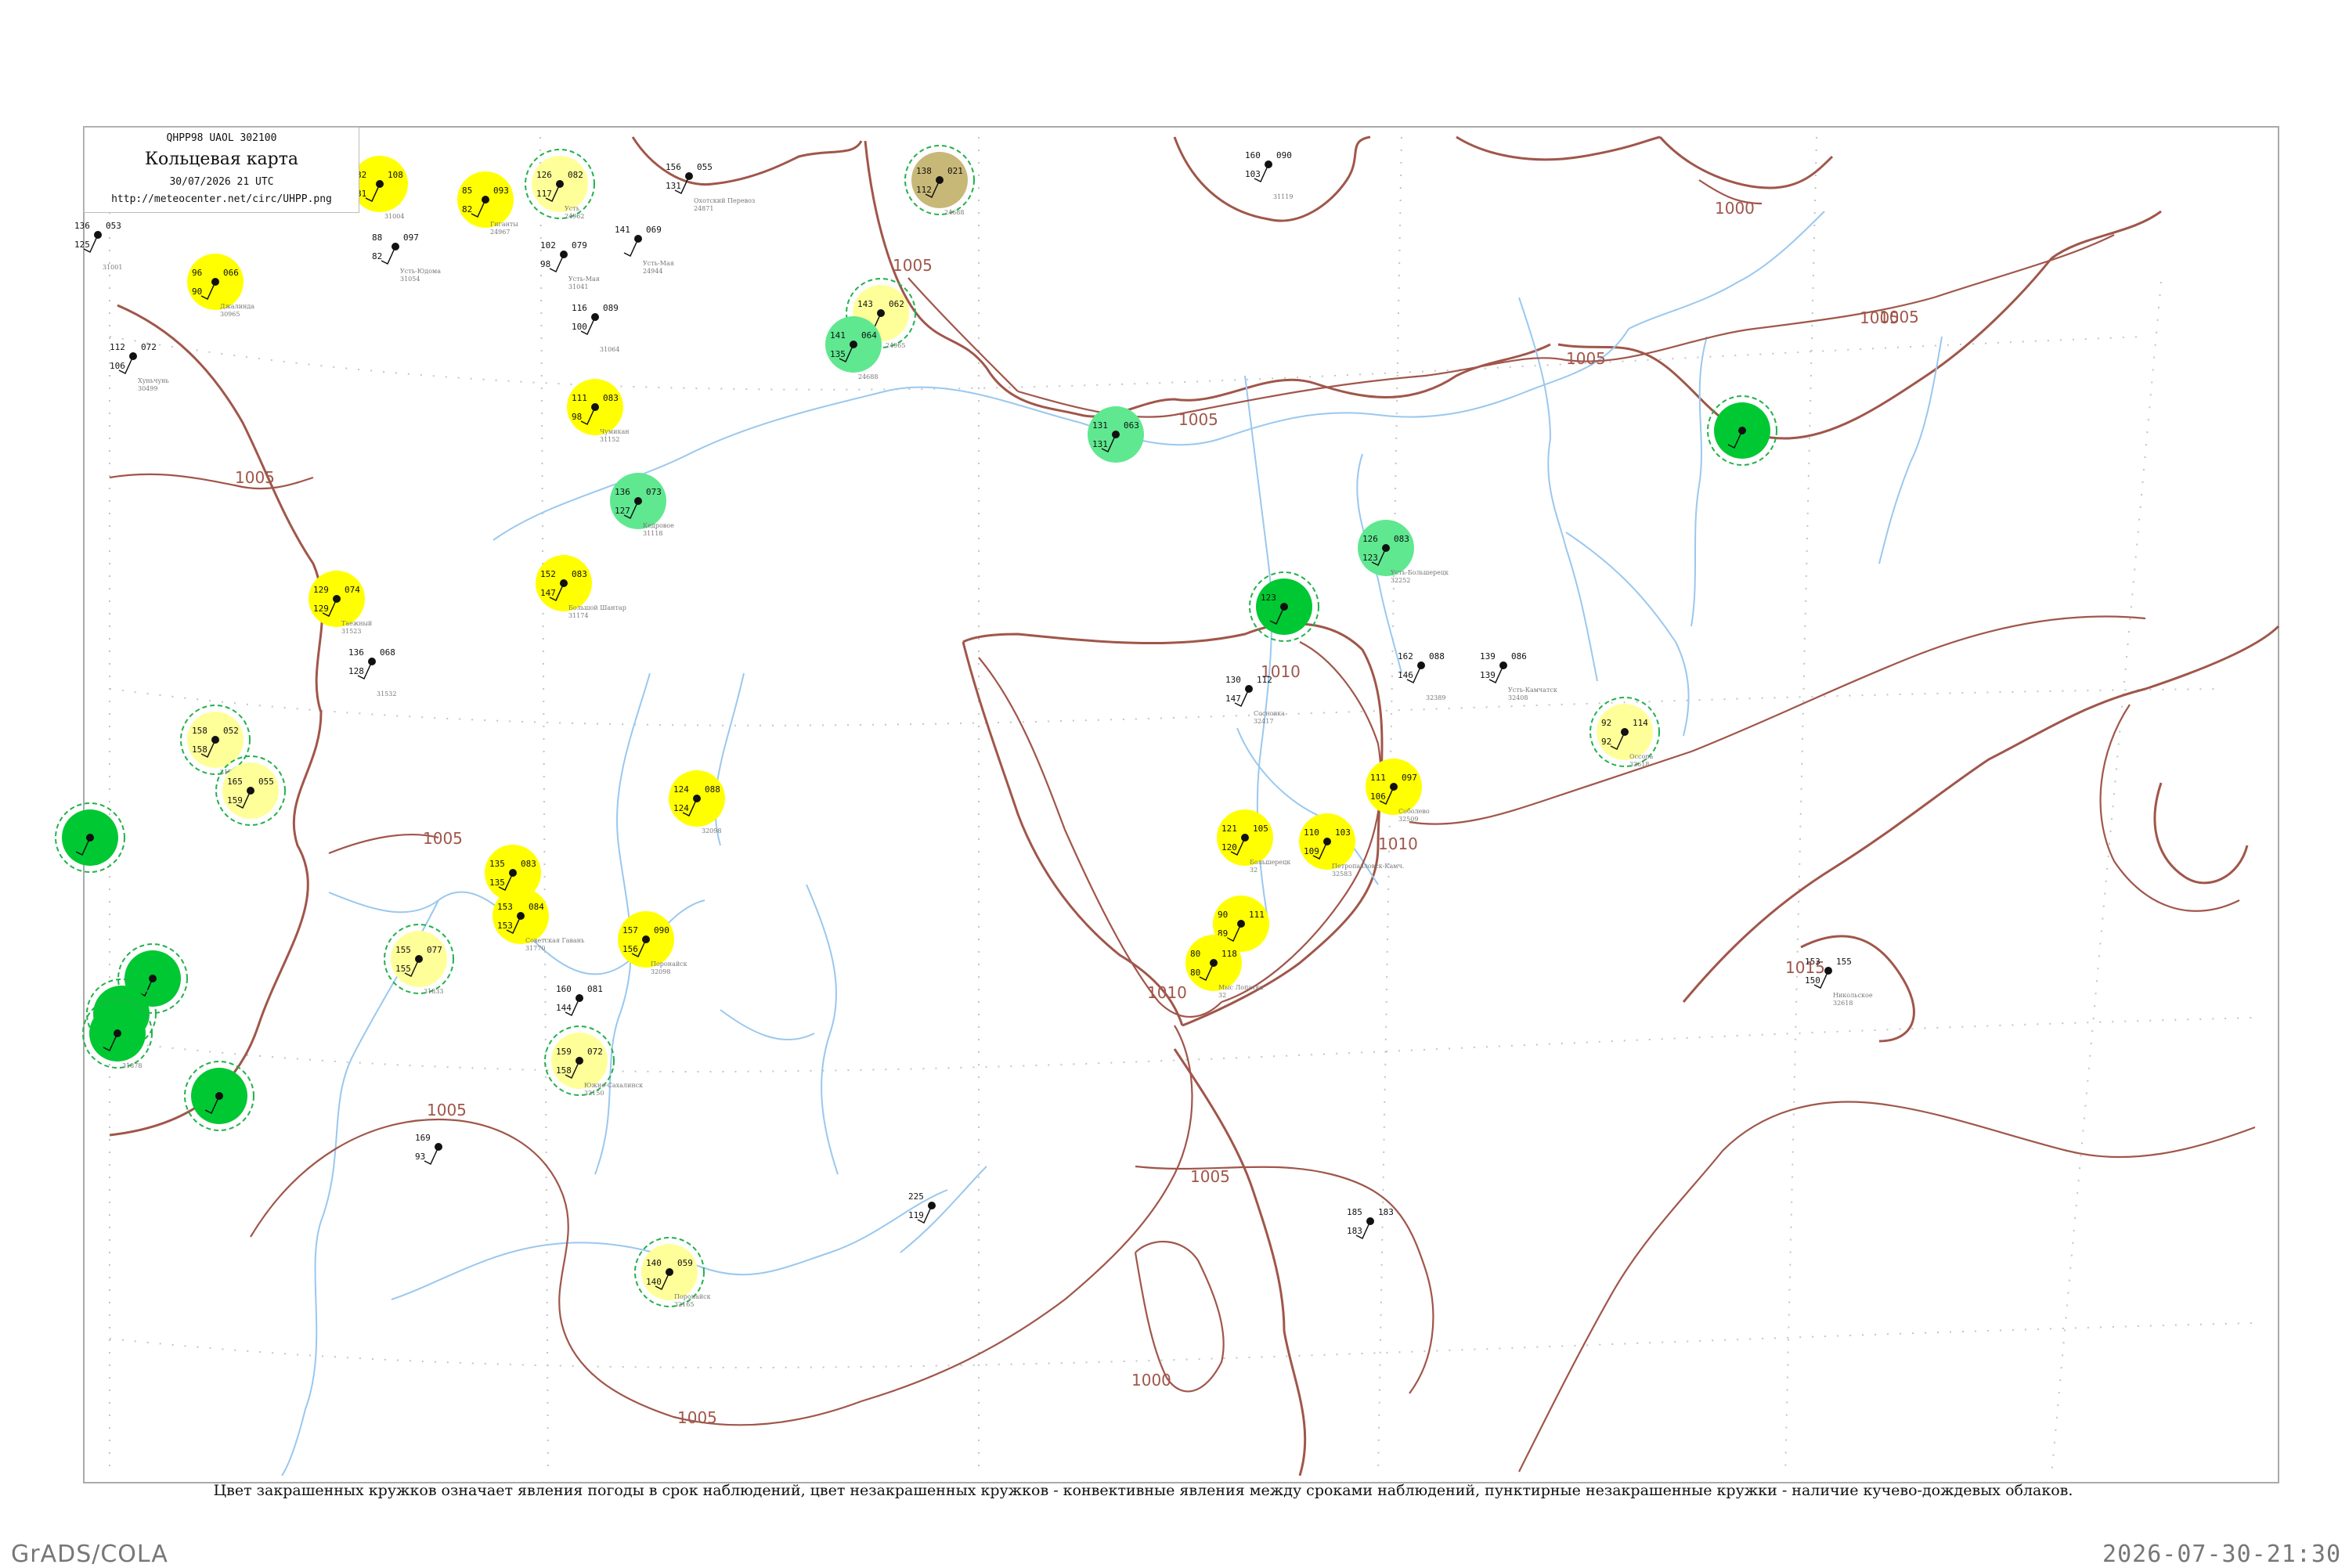  I want to click on station-pressure: 021, so click(955, 171).